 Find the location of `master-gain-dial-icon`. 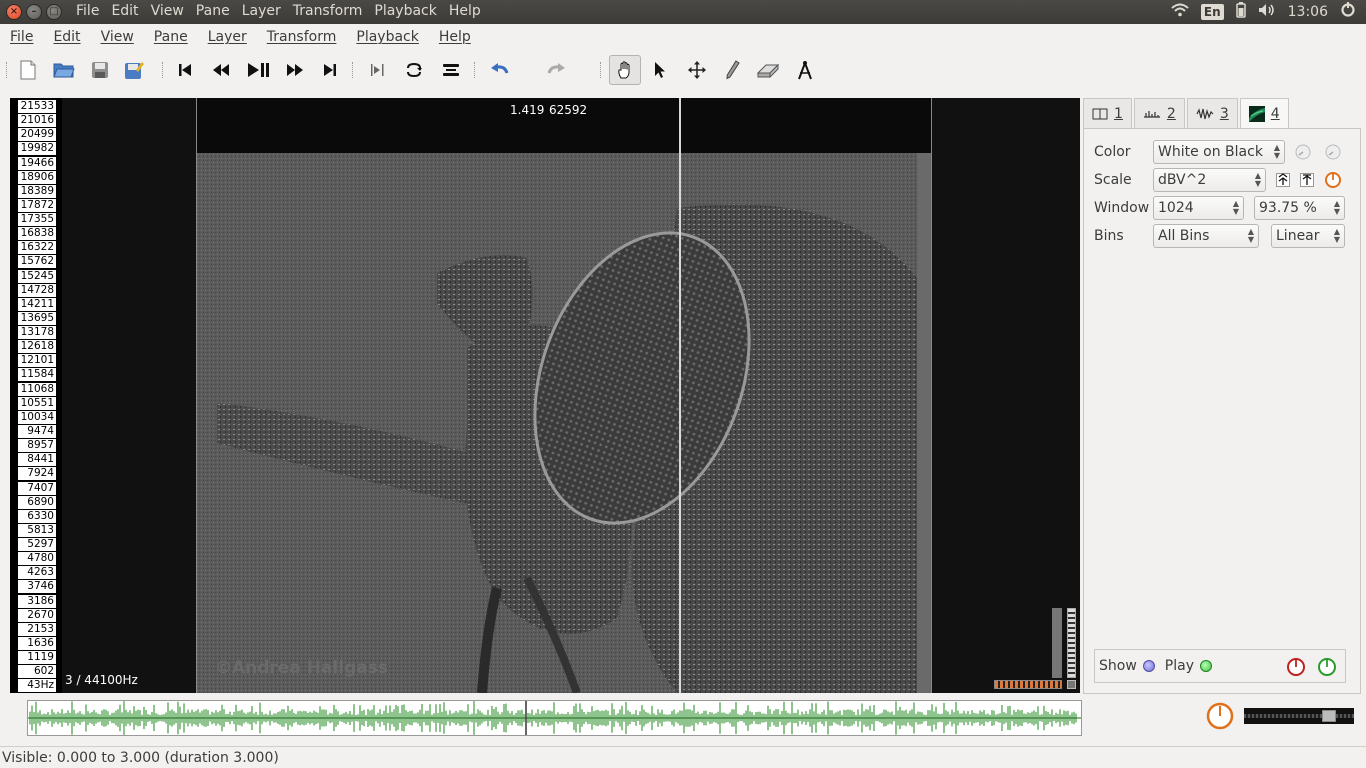

master-gain-dial-icon is located at coordinates (1220, 716).